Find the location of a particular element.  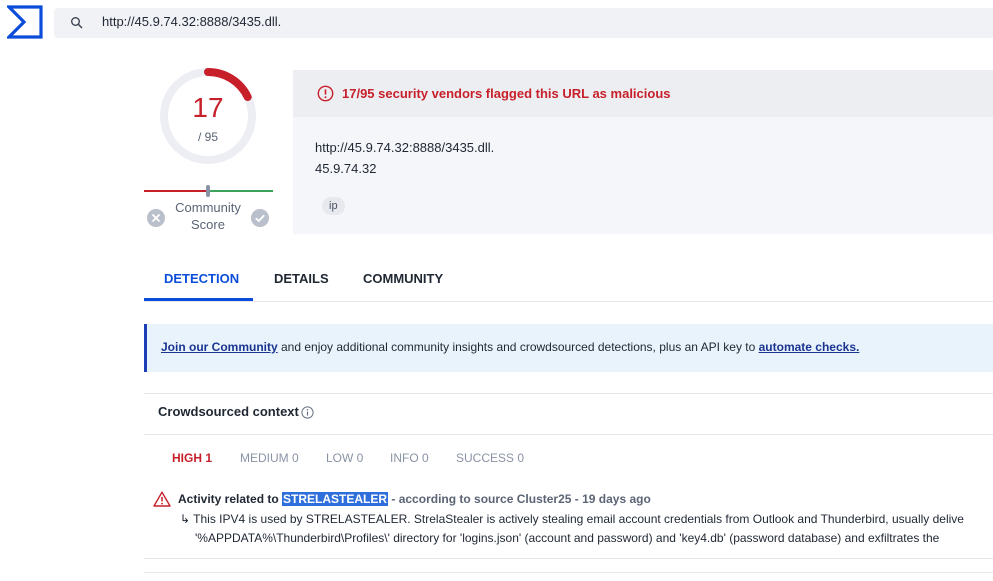

community-score-label-line2: Score is located at coordinates (208, 224).